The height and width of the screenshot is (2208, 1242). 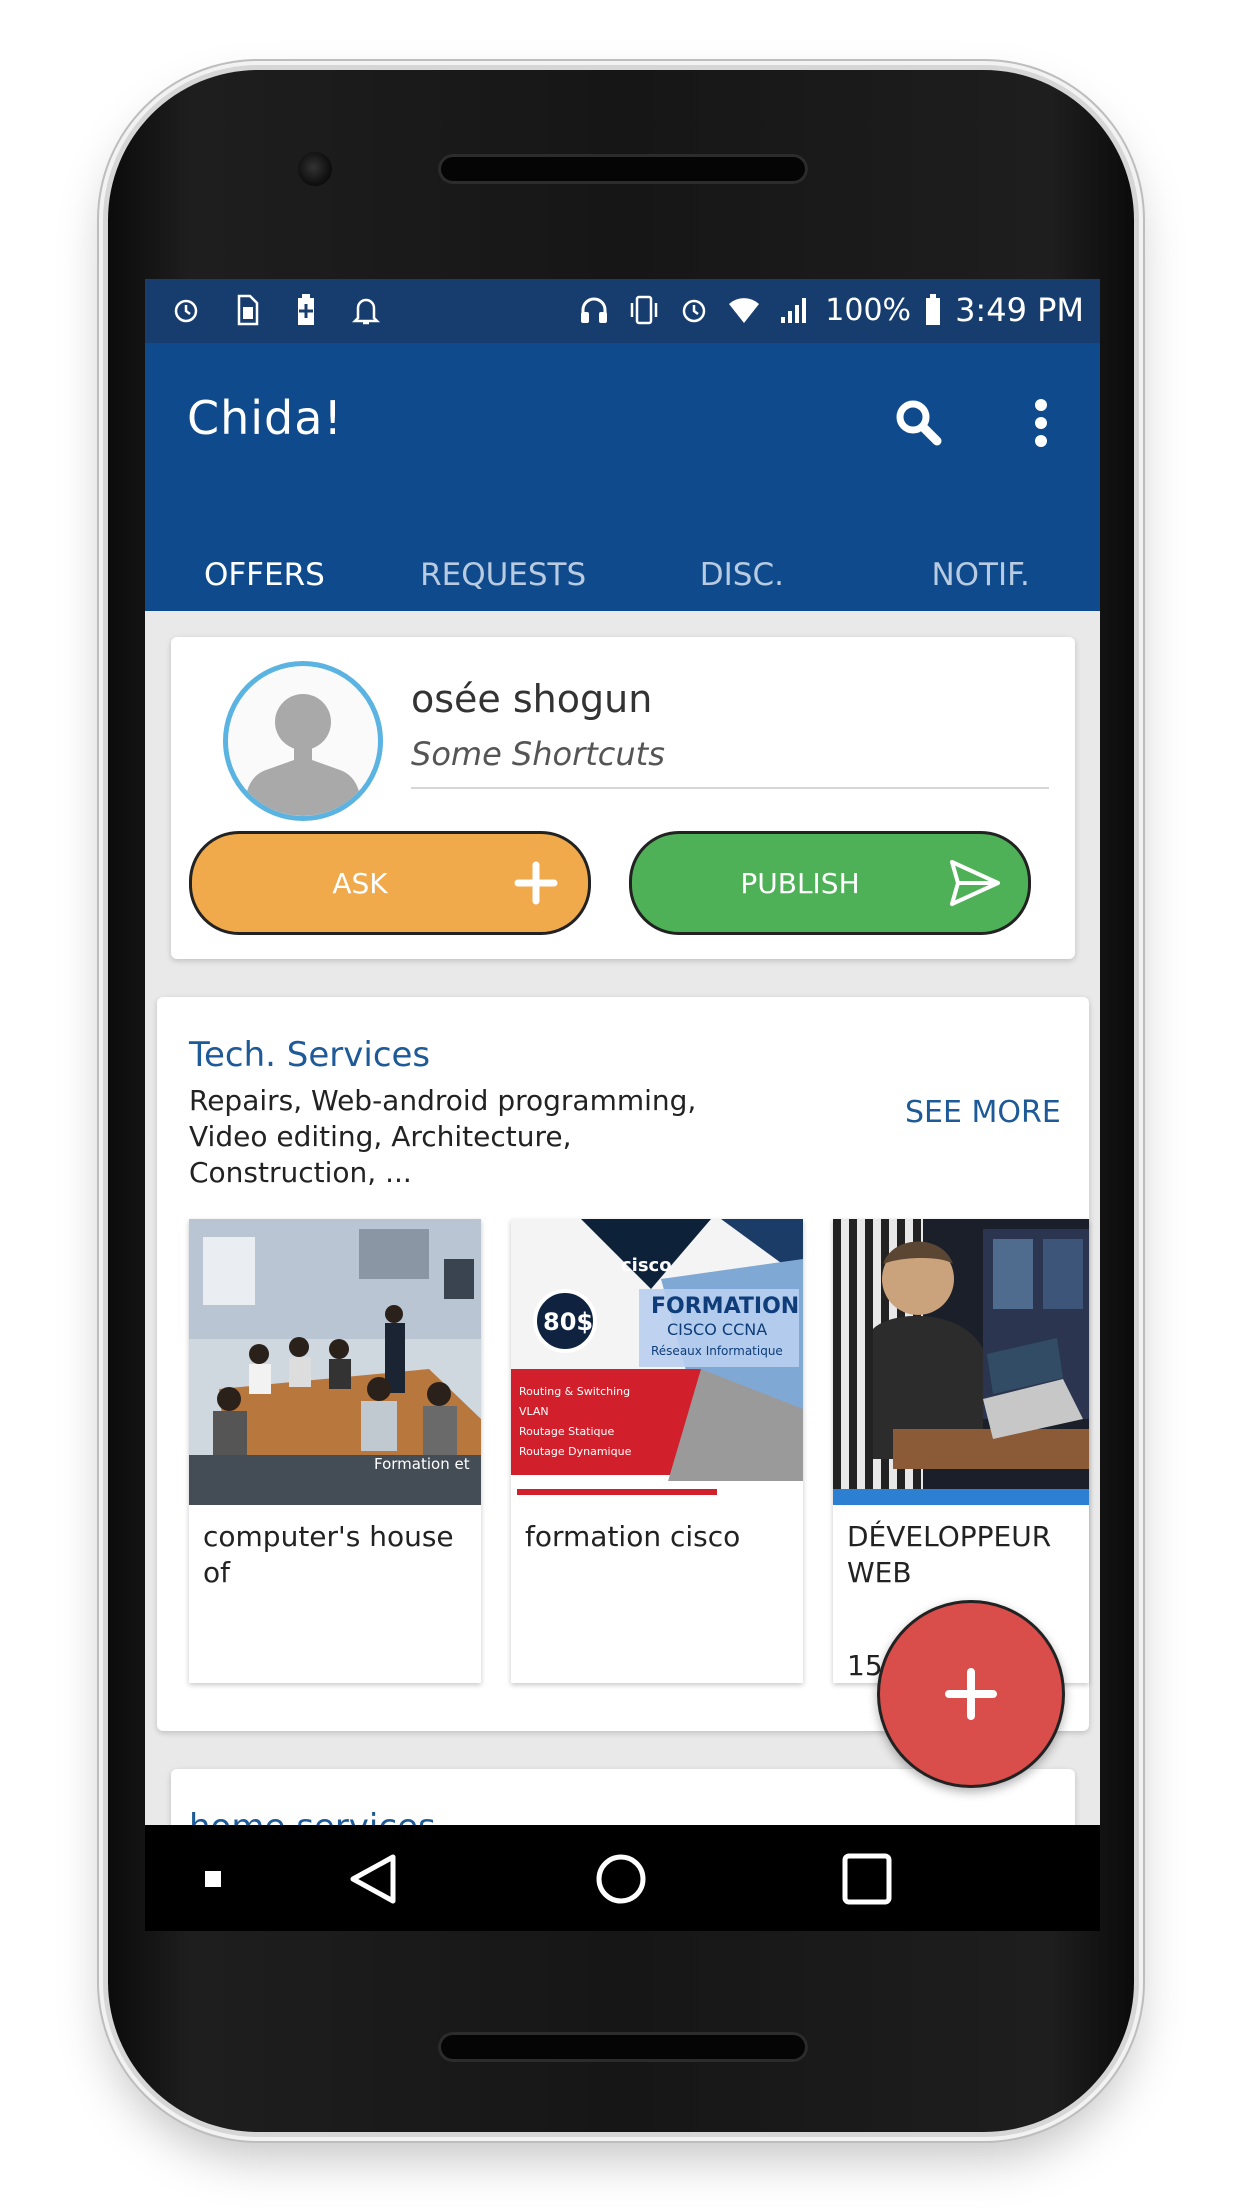 What do you see at coordinates (1019, 310) in the screenshot?
I see `clock: 3:49 PM` at bounding box center [1019, 310].